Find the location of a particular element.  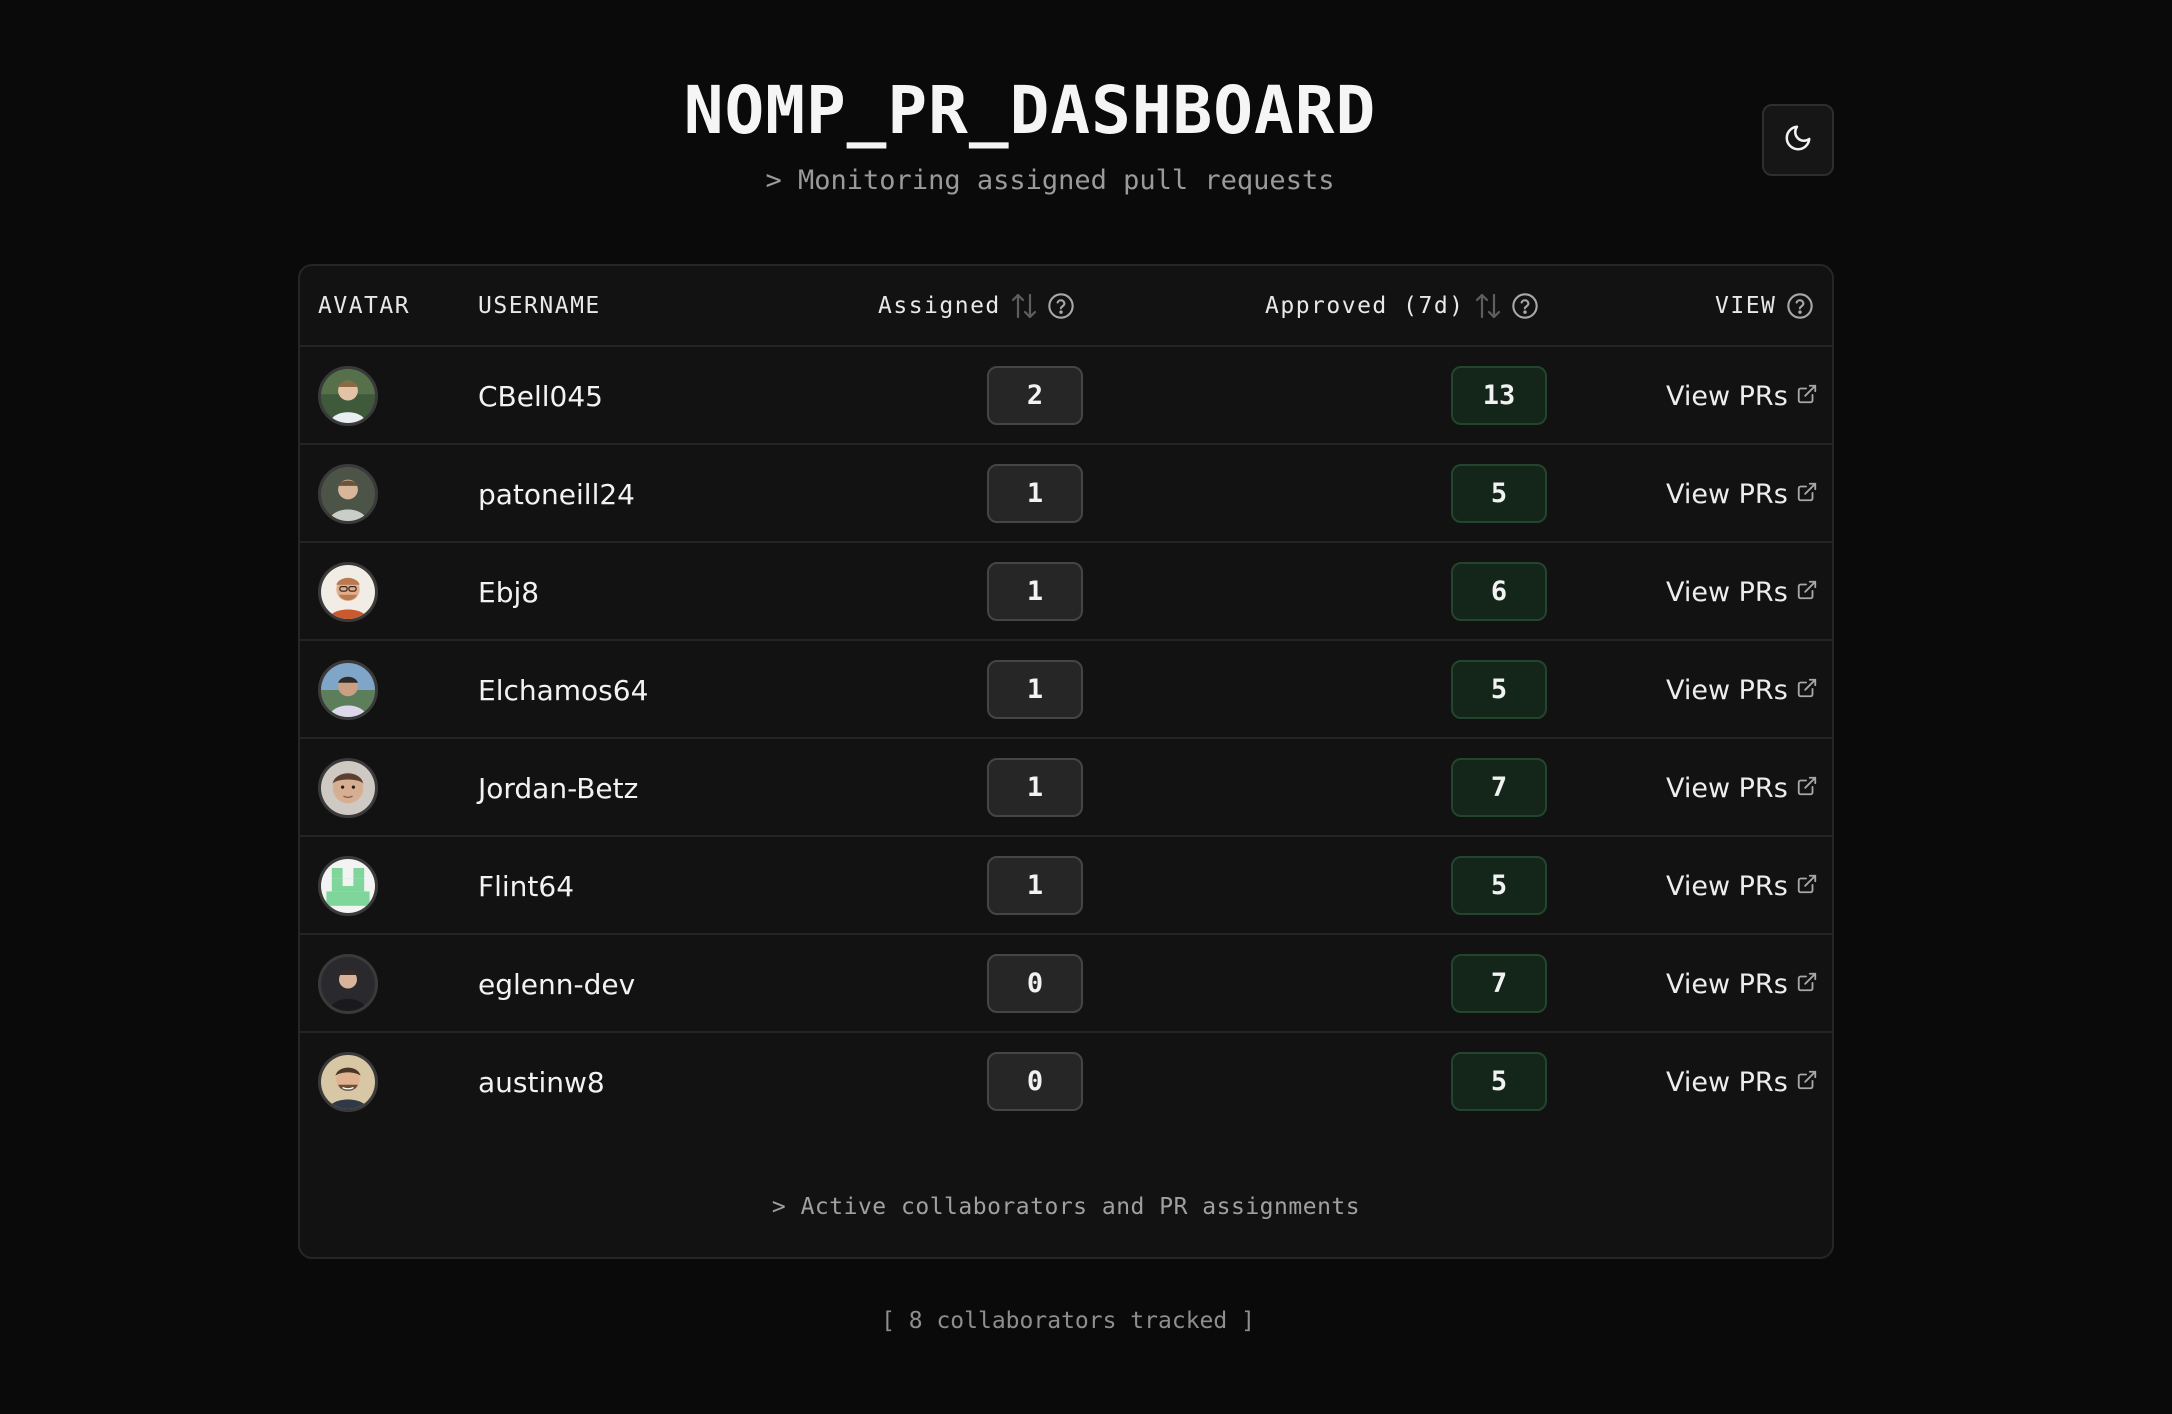

theme-toggle-button is located at coordinates (1798, 140).